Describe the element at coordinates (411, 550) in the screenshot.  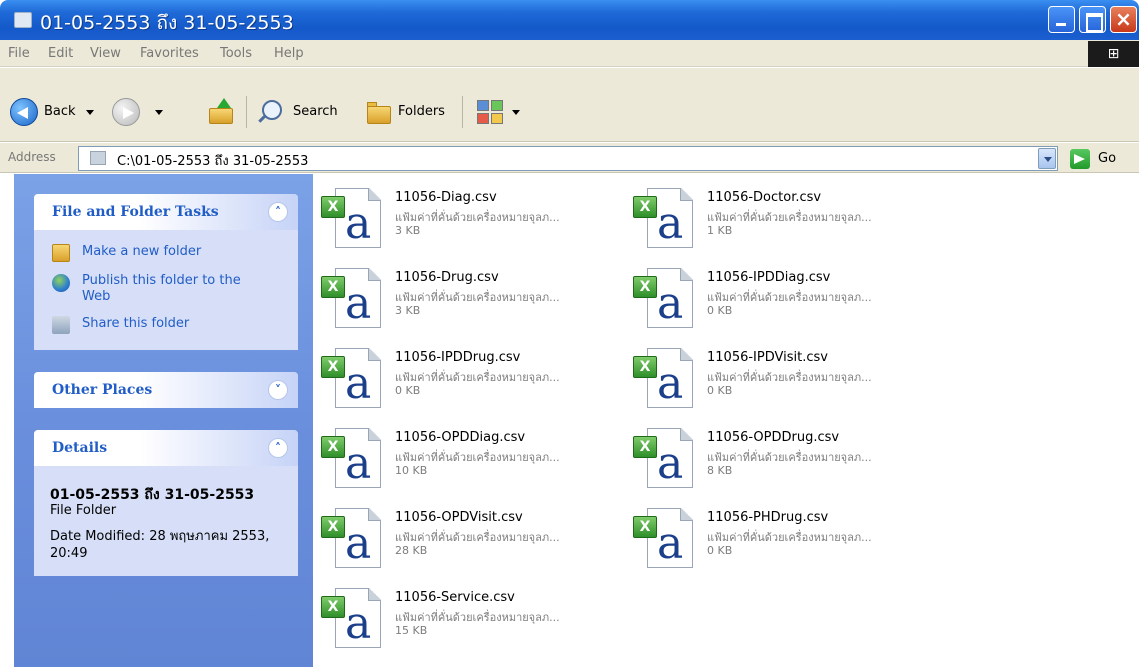
I see `file-size: 28 KB` at that location.